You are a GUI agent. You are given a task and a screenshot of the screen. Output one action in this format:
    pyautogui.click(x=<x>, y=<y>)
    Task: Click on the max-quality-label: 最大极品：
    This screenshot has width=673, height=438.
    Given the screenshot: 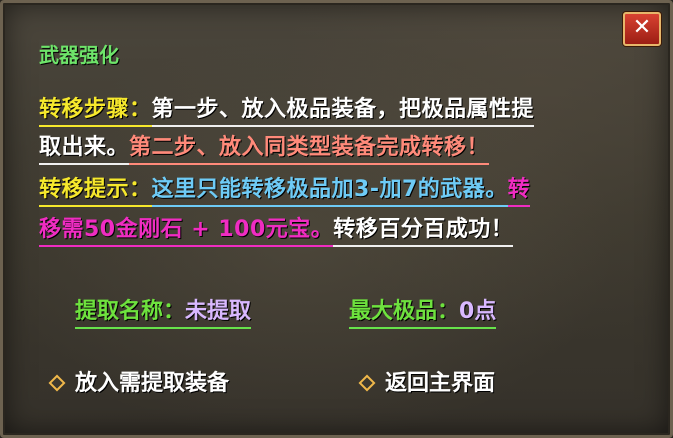 What is the action you would take?
    pyautogui.click(x=404, y=311)
    